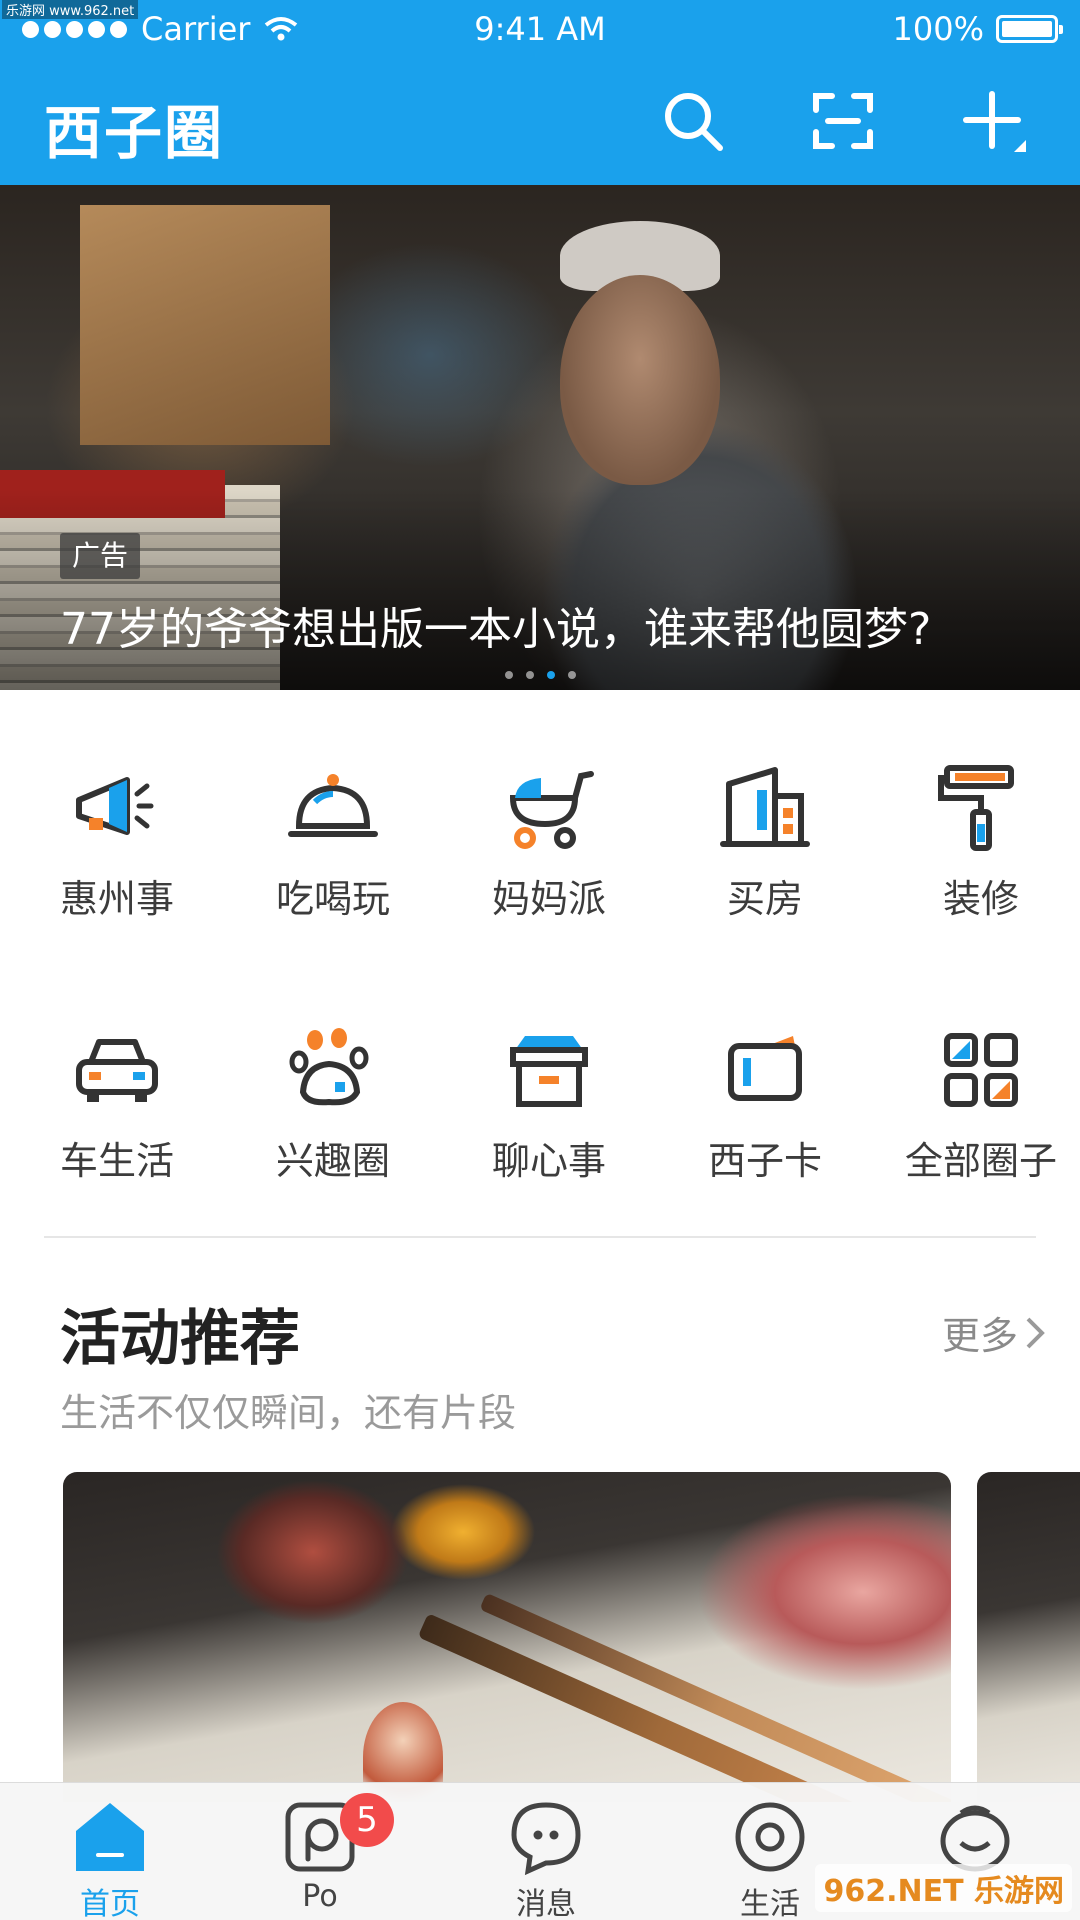 The width and height of the screenshot is (1080, 1920). What do you see at coordinates (540, 1237) in the screenshot?
I see `section-divider` at bounding box center [540, 1237].